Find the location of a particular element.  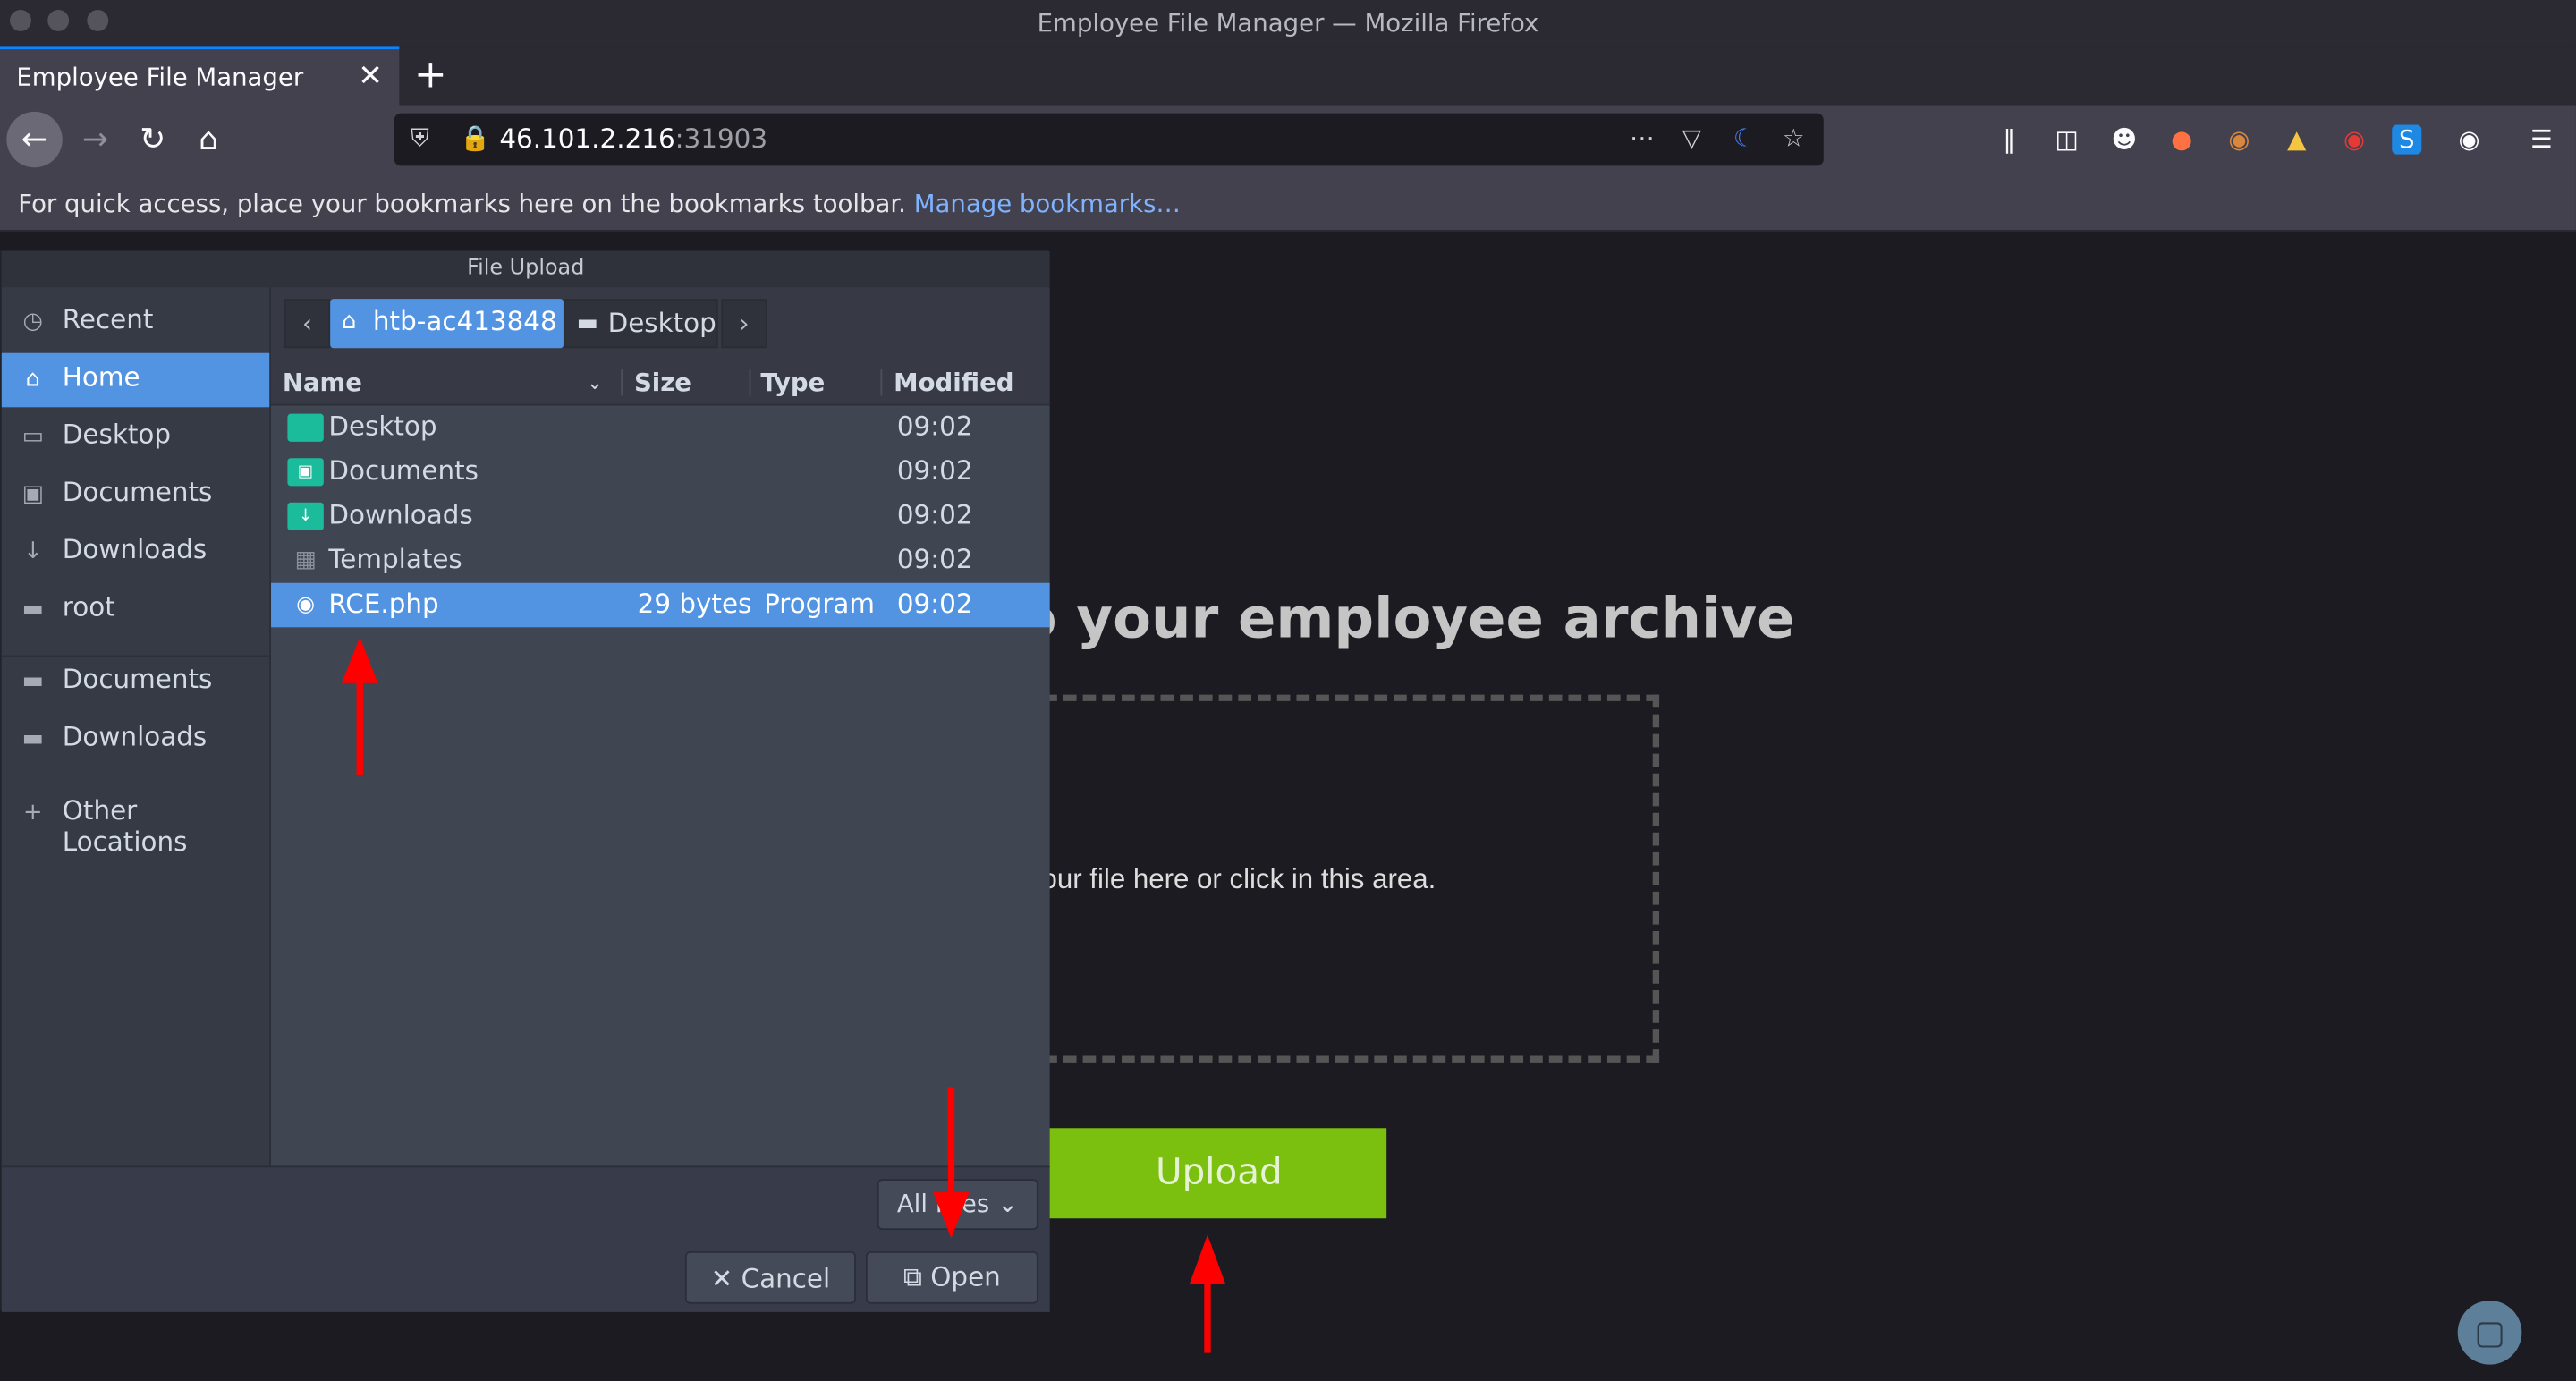

column-type-header: Type is located at coordinates (792, 382).